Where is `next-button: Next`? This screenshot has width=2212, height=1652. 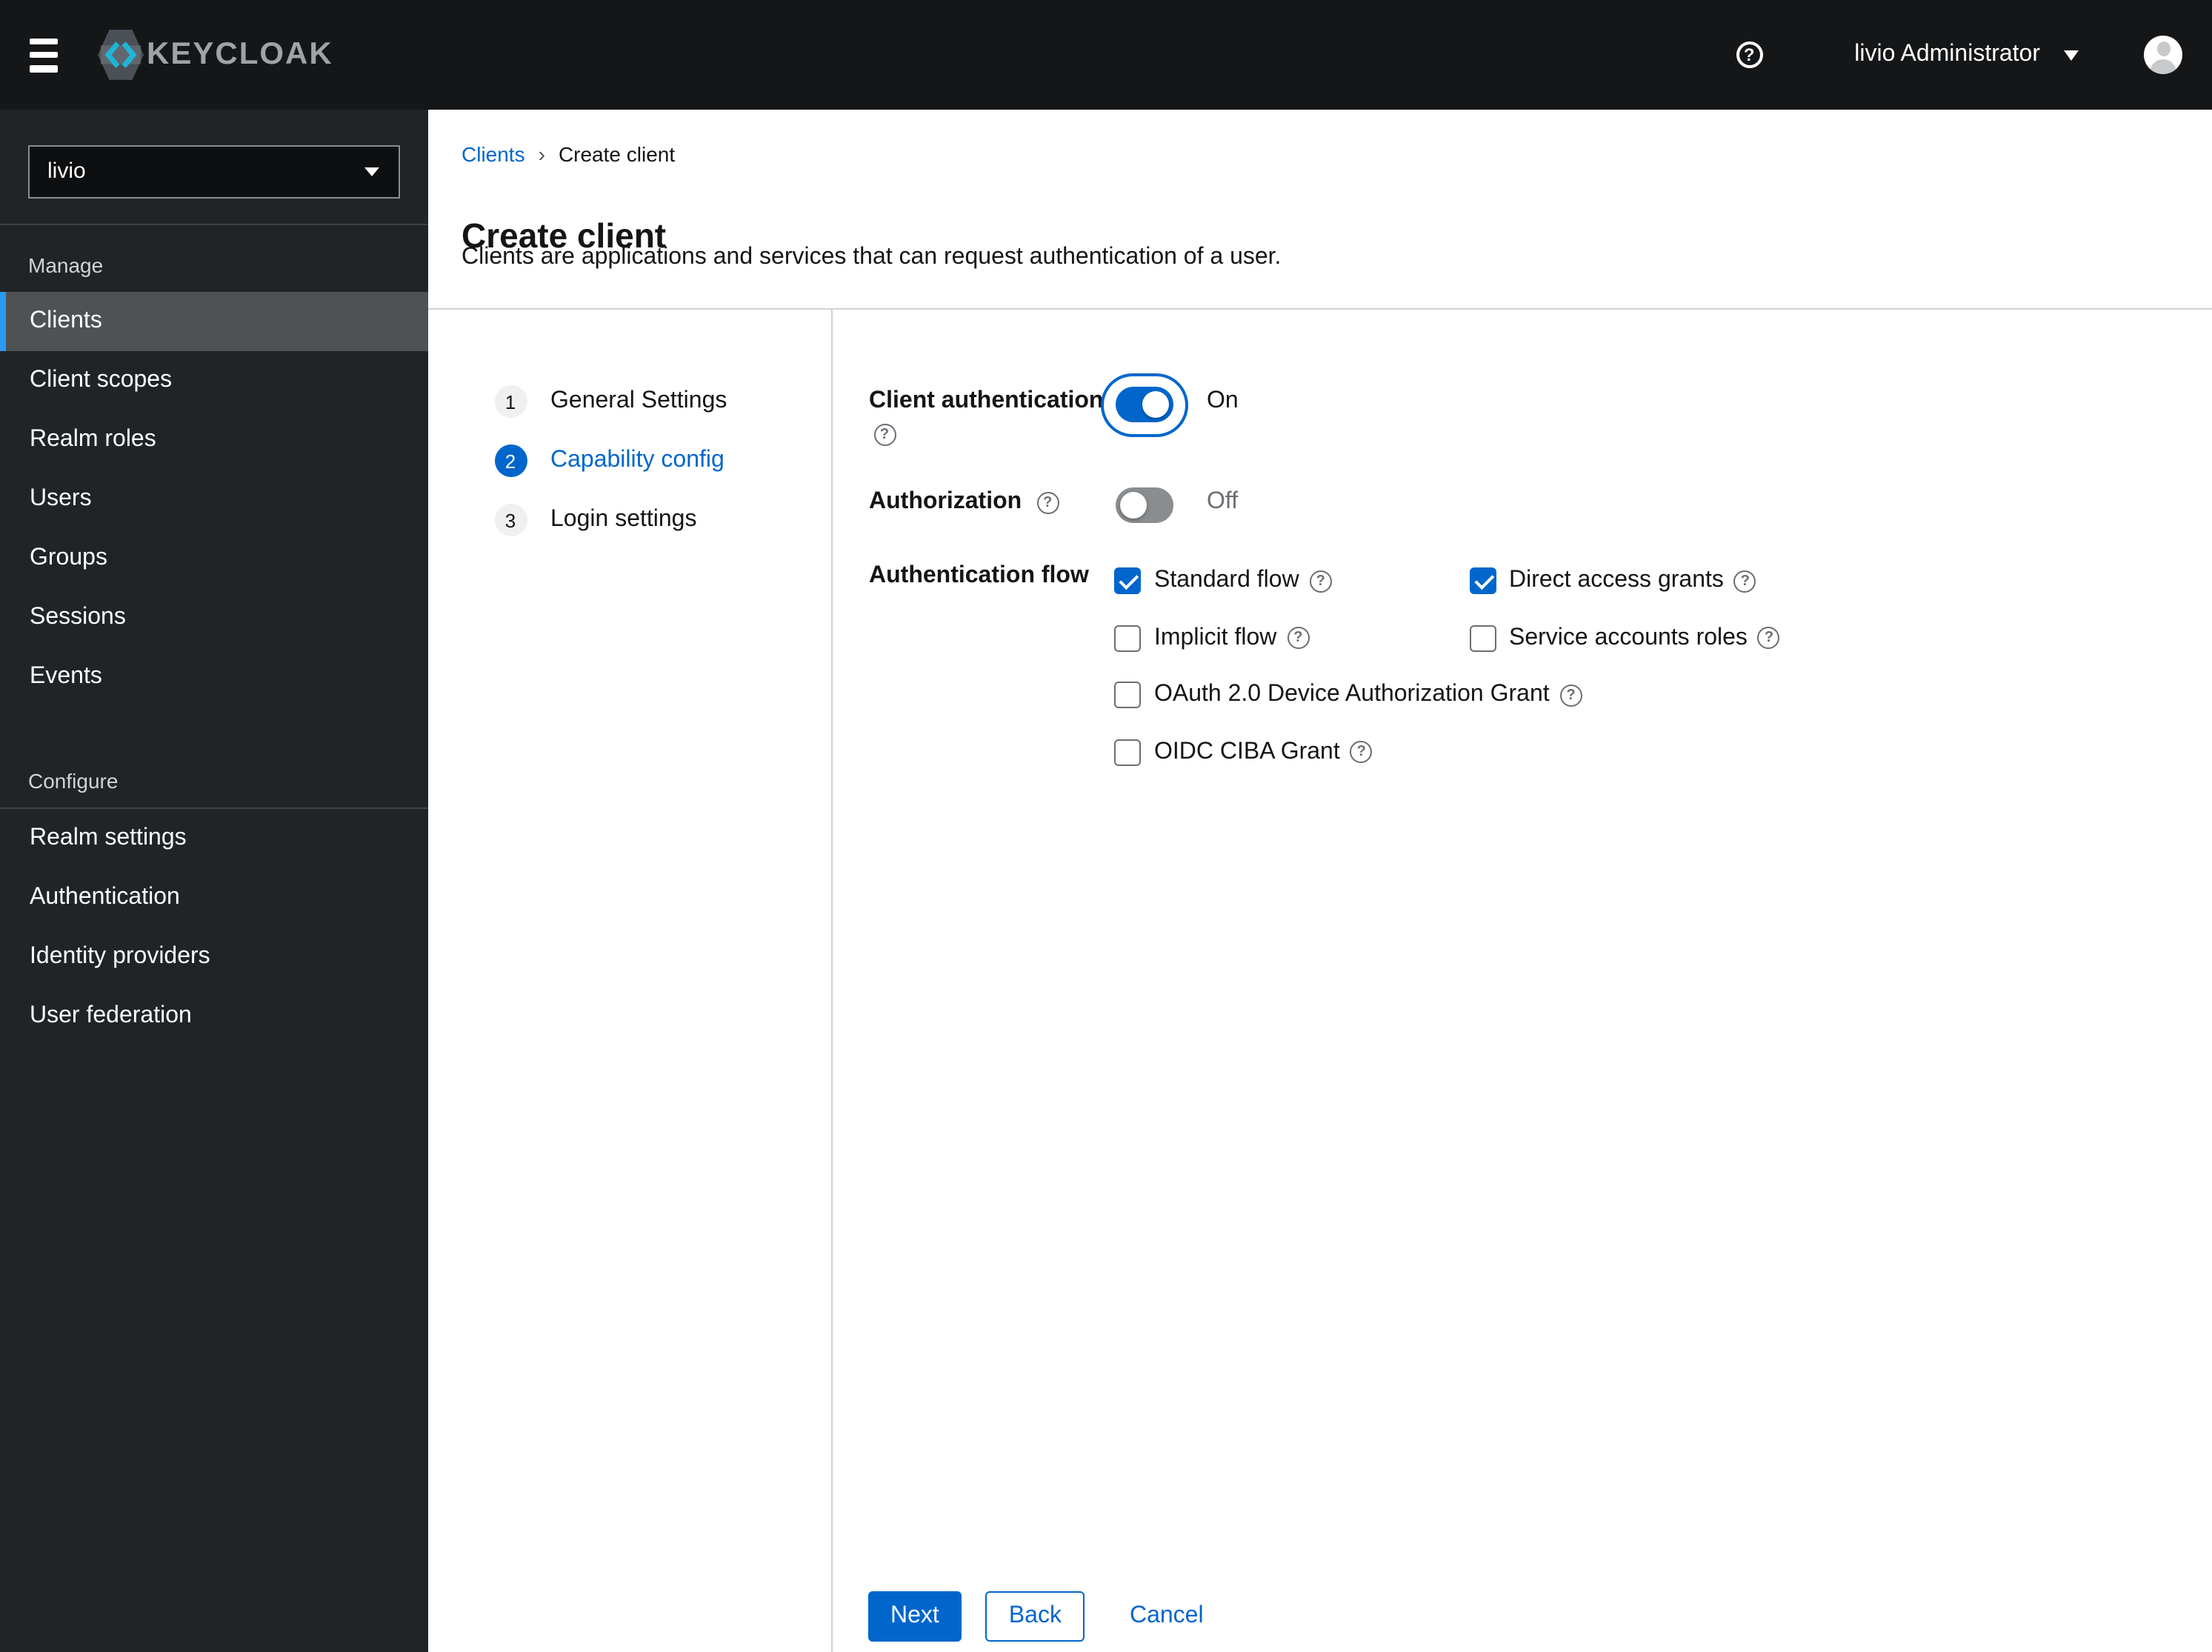
next-button: Next is located at coordinates (915, 1616).